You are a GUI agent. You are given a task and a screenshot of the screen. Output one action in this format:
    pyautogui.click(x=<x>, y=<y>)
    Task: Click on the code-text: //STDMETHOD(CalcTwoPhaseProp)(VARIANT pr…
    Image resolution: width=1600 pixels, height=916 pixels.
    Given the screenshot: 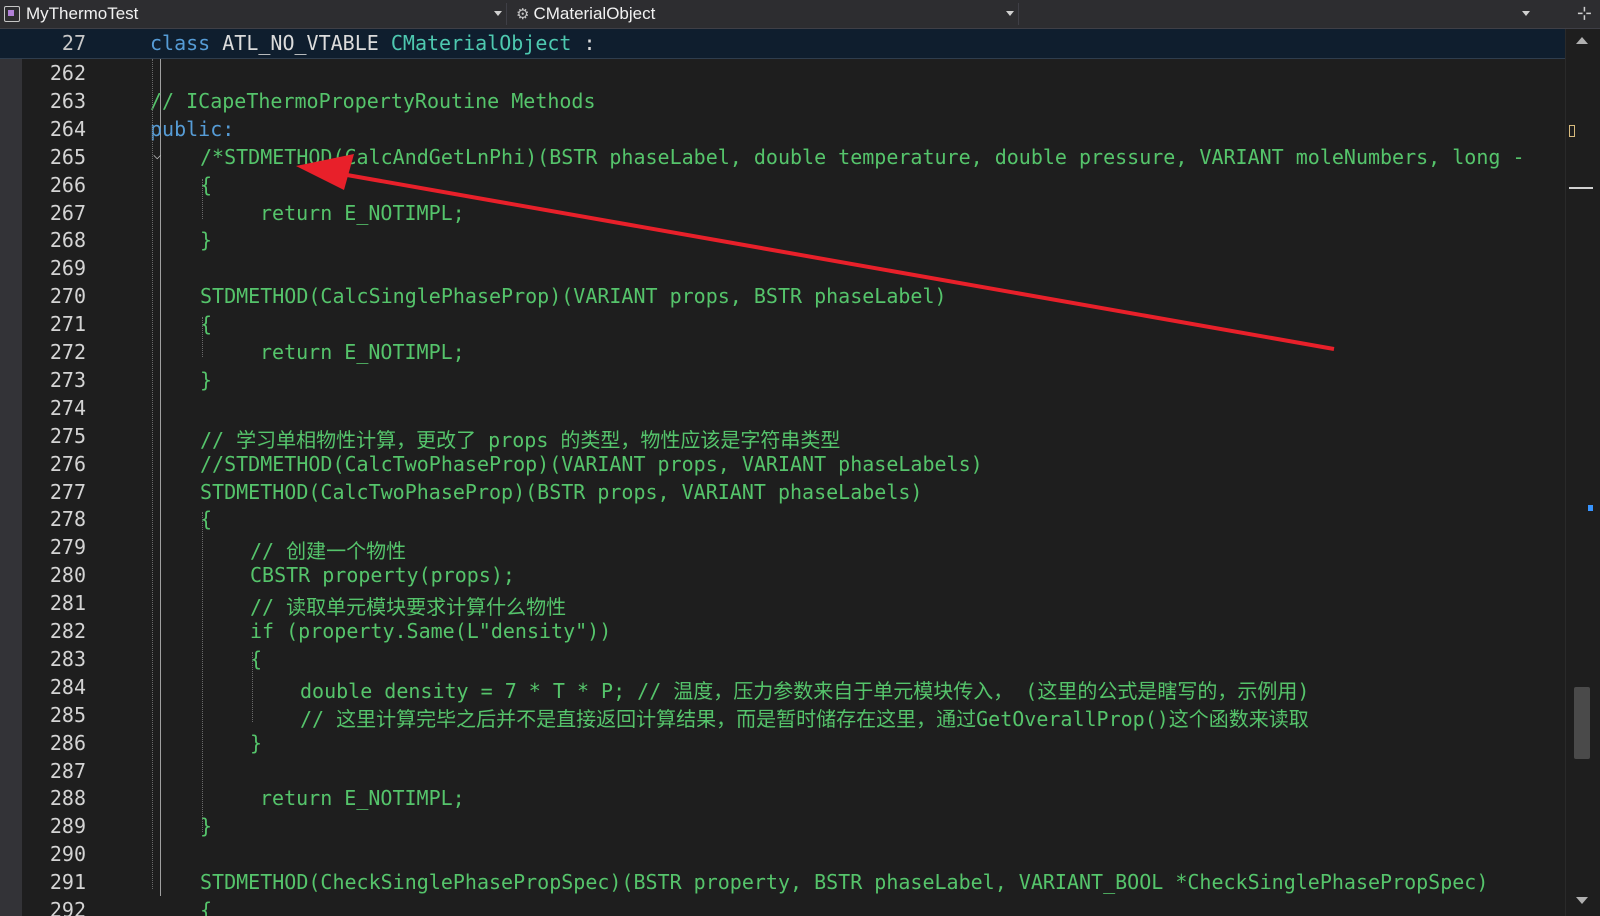 What is the action you would take?
    pyautogui.click(x=591, y=463)
    